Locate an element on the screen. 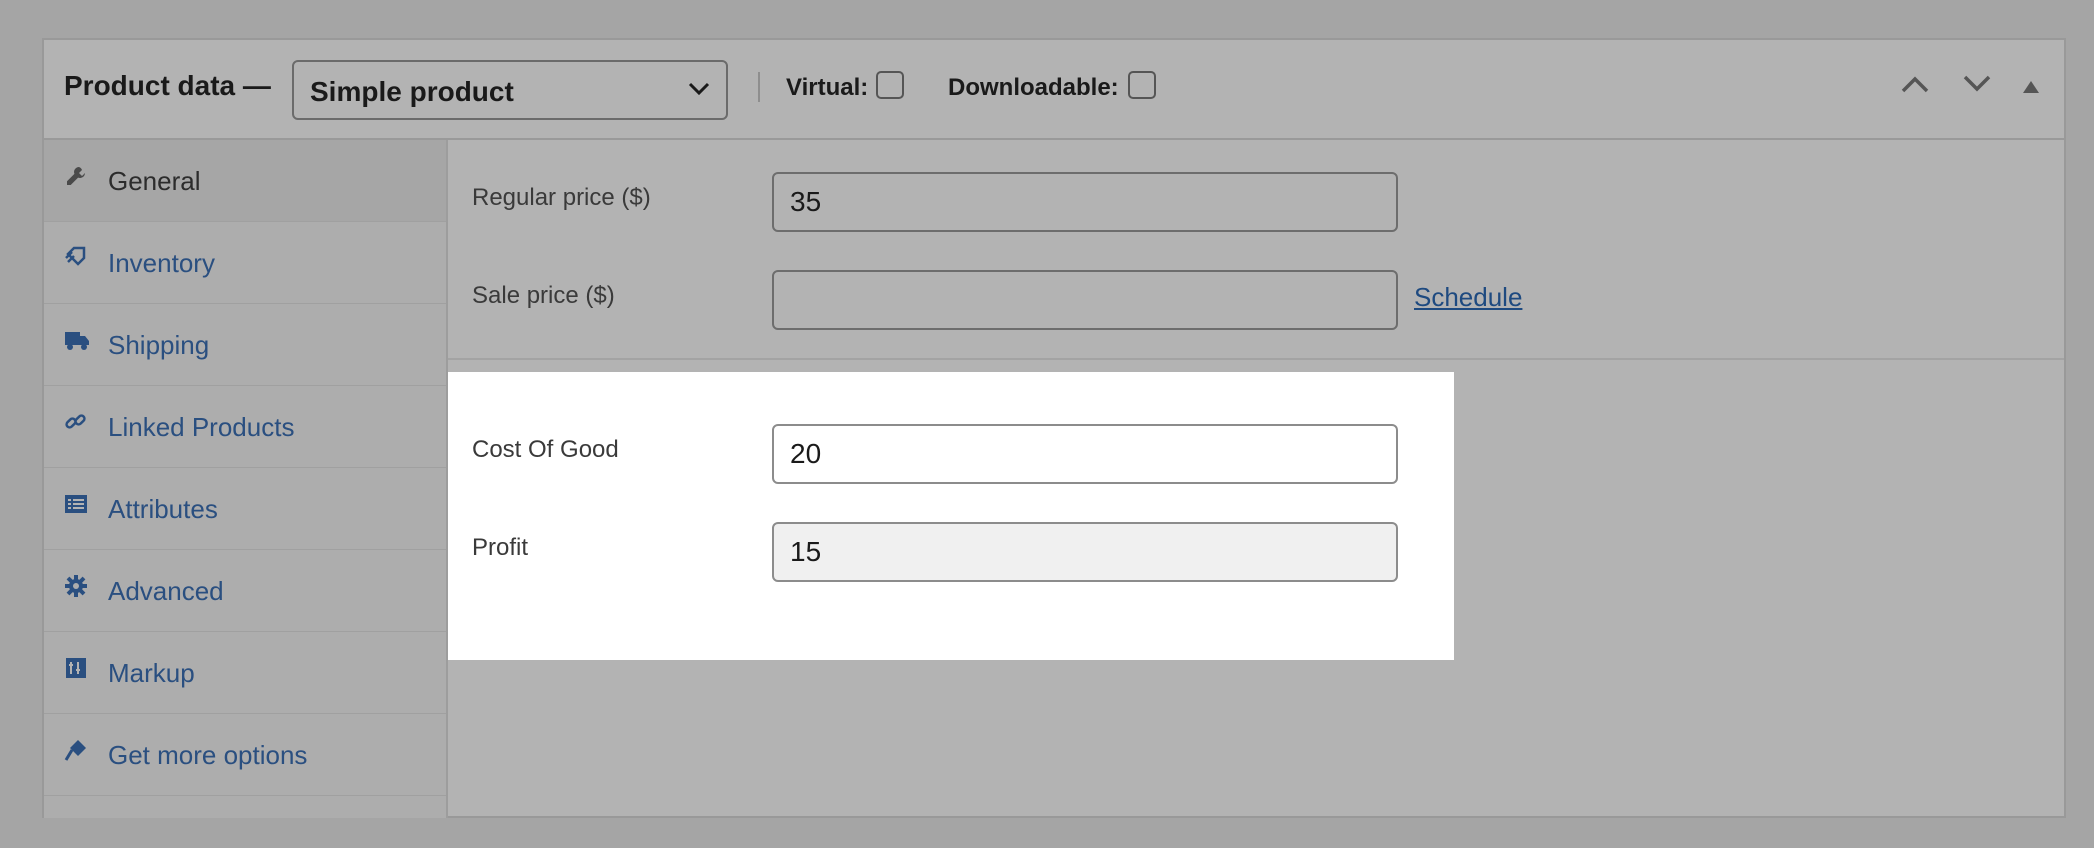  tab-label: Attributes is located at coordinates (163, 509).